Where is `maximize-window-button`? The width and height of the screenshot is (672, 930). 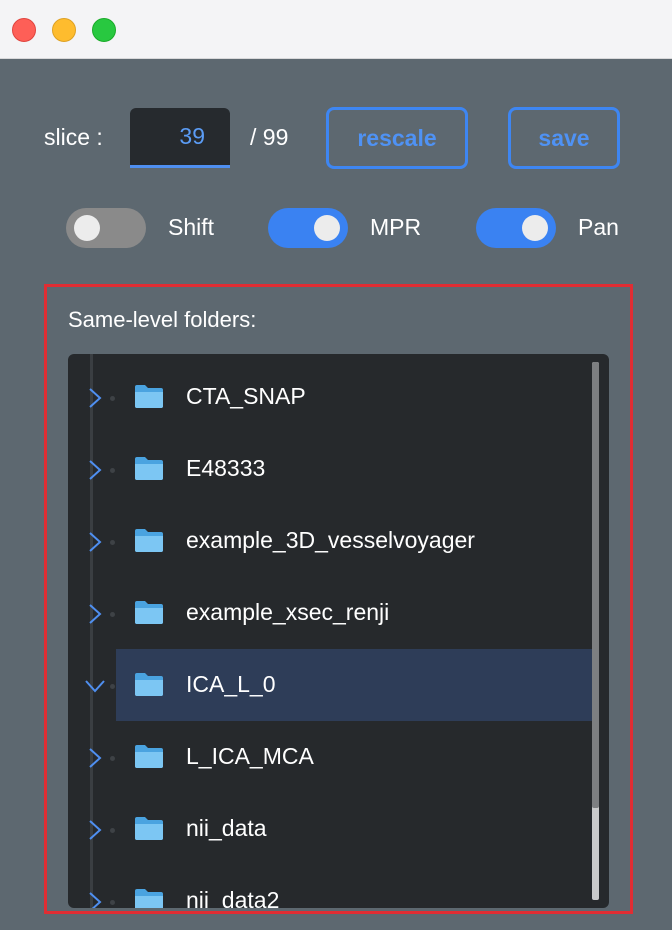 maximize-window-button is located at coordinates (104, 30).